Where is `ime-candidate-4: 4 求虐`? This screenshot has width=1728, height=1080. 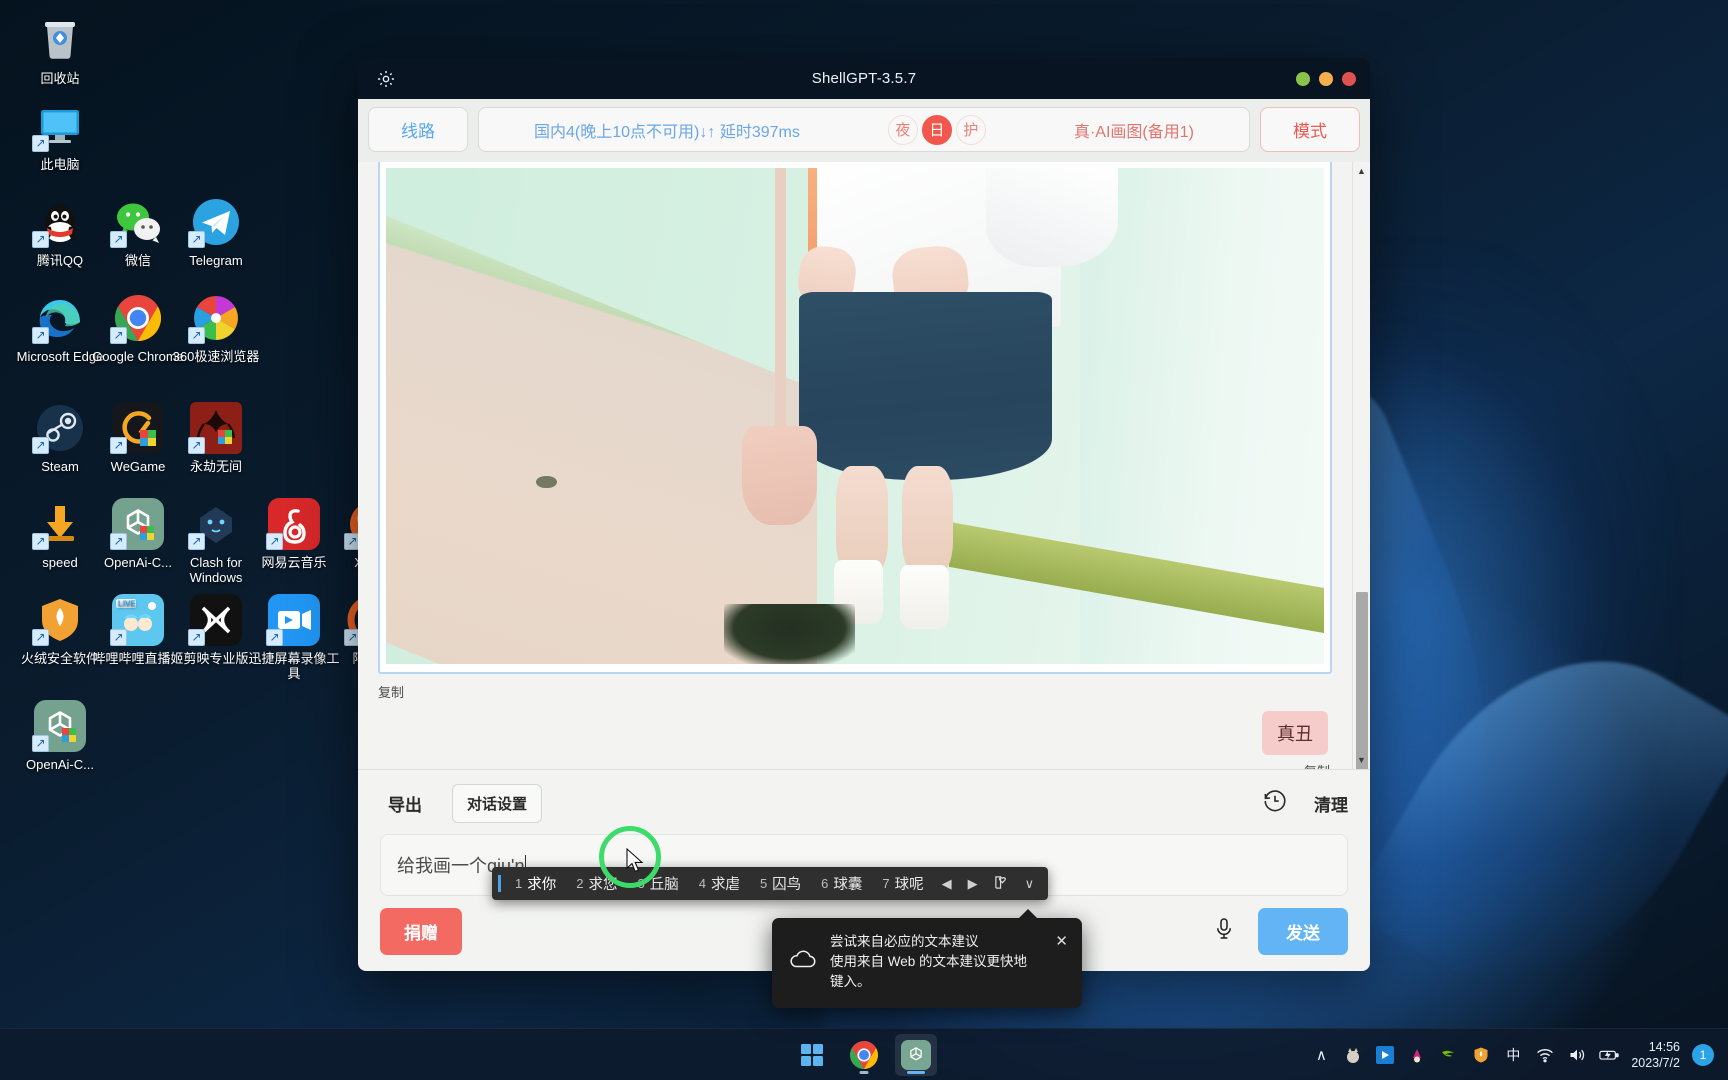
ime-candidate-4: 4 求虐 is located at coordinates (719, 883).